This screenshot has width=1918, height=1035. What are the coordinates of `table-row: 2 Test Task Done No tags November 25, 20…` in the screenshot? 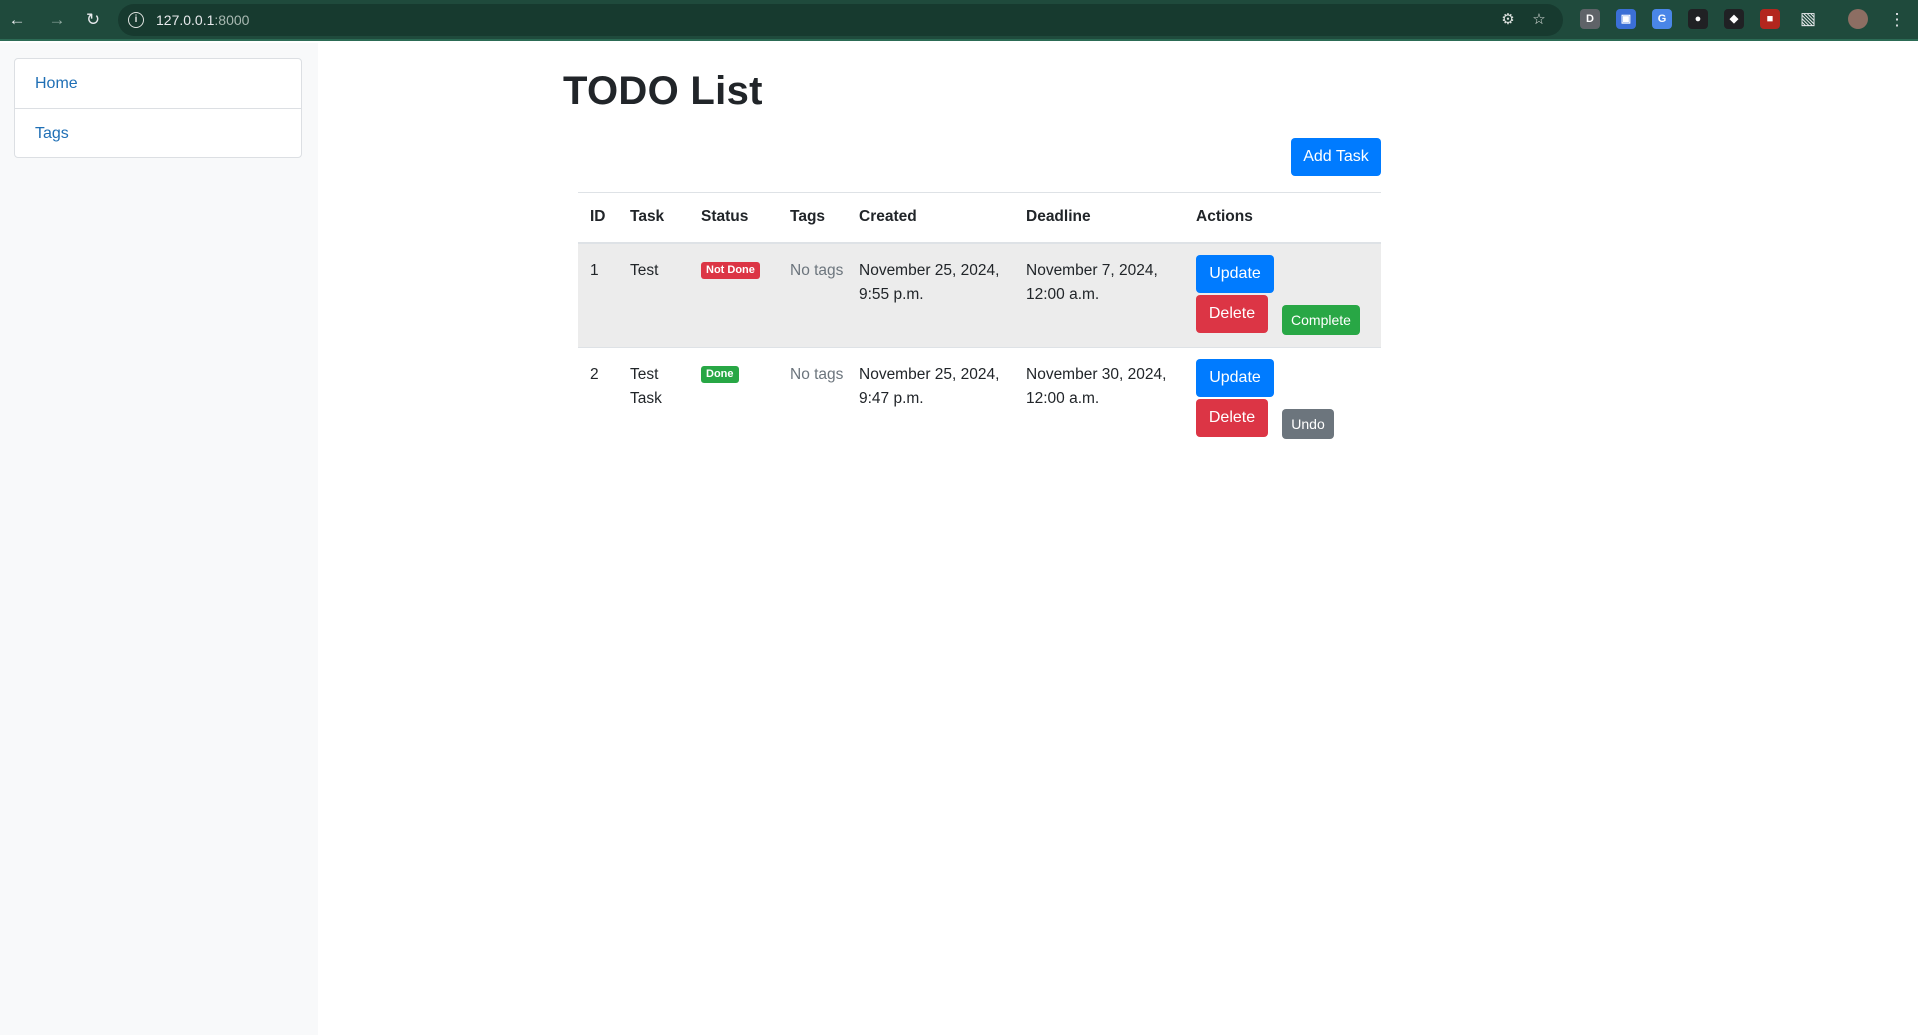 It's located at (979, 398).